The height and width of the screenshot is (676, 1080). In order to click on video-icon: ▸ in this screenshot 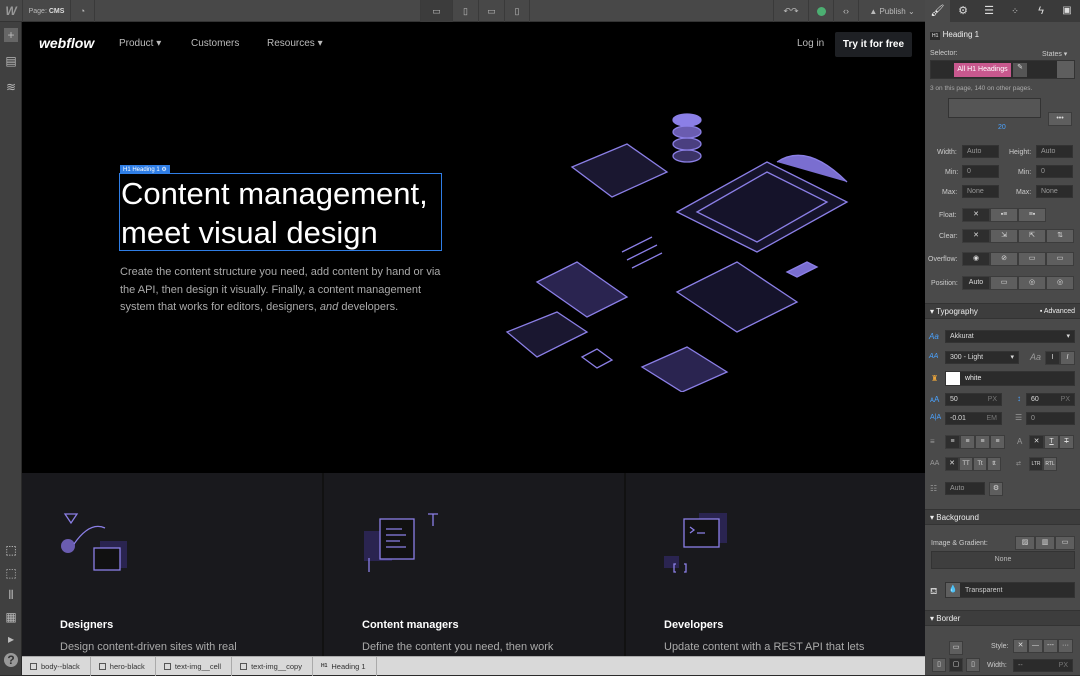, I will do `click(11, 639)`.